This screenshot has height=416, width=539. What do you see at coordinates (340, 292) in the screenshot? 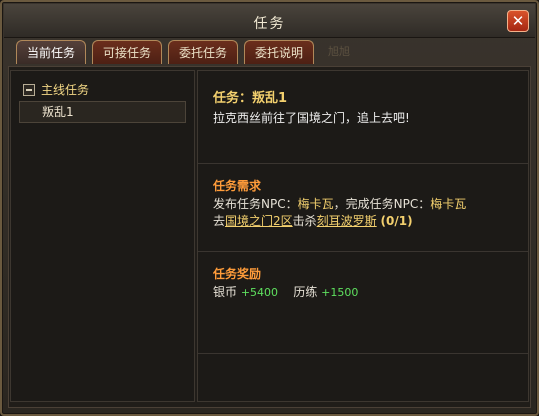
I see `exp-value: +1500` at bounding box center [340, 292].